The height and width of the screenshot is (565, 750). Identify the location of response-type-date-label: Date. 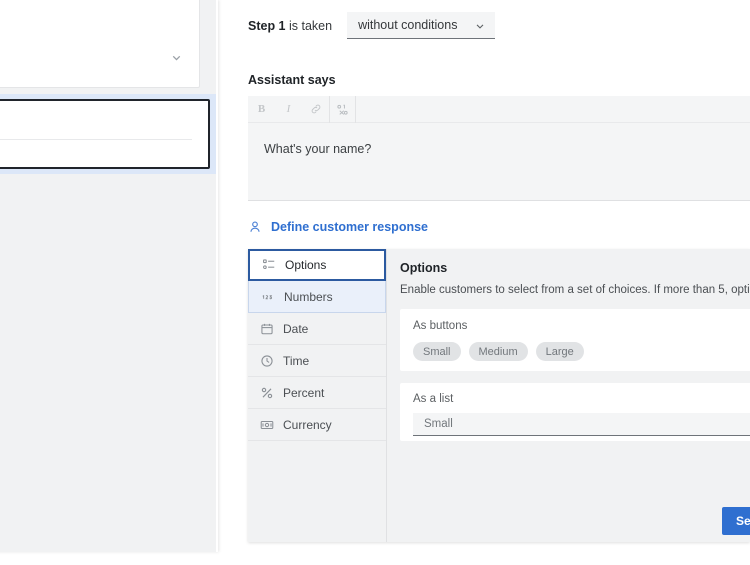
(296, 328).